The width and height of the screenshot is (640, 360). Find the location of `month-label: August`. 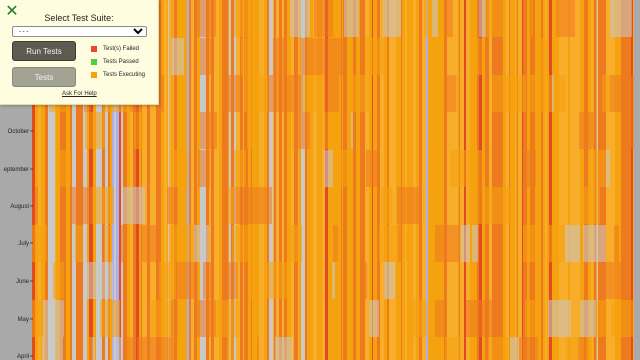

month-label: August is located at coordinates (19, 207).